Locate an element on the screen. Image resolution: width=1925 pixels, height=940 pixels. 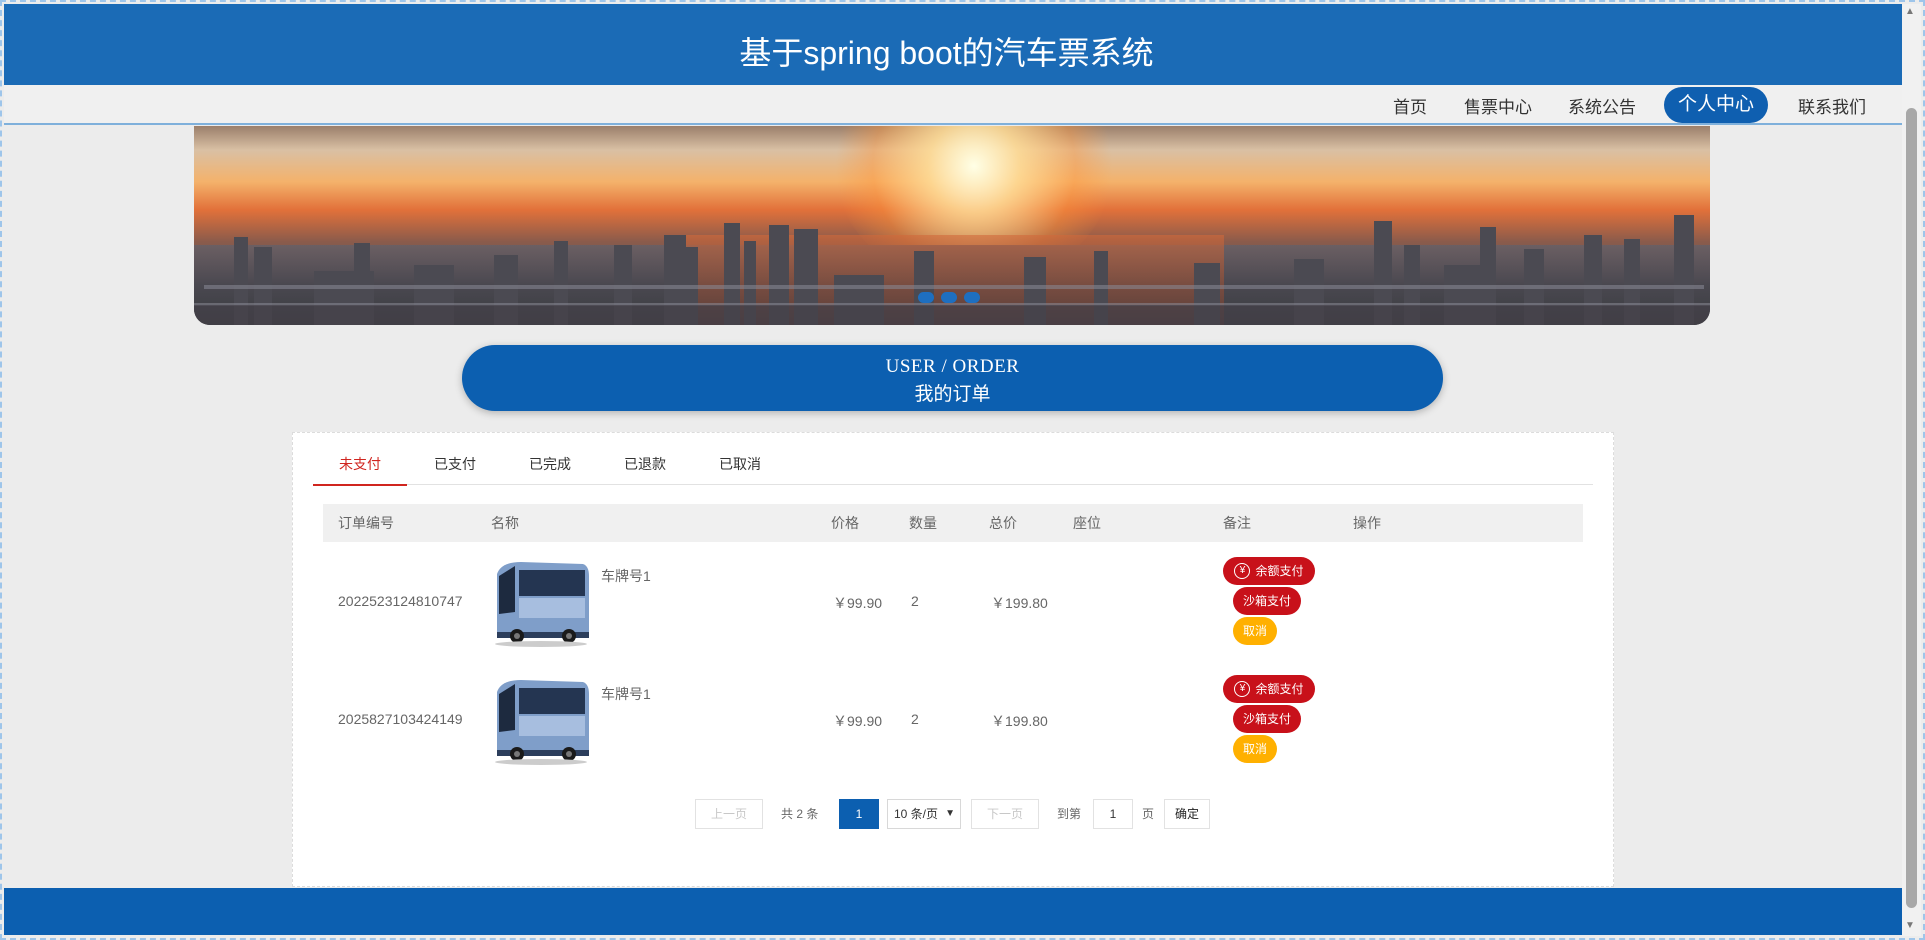
order-status-tabs: 未支付 已支付 已完成 已退款 已取消 is located at coordinates (953, 469).